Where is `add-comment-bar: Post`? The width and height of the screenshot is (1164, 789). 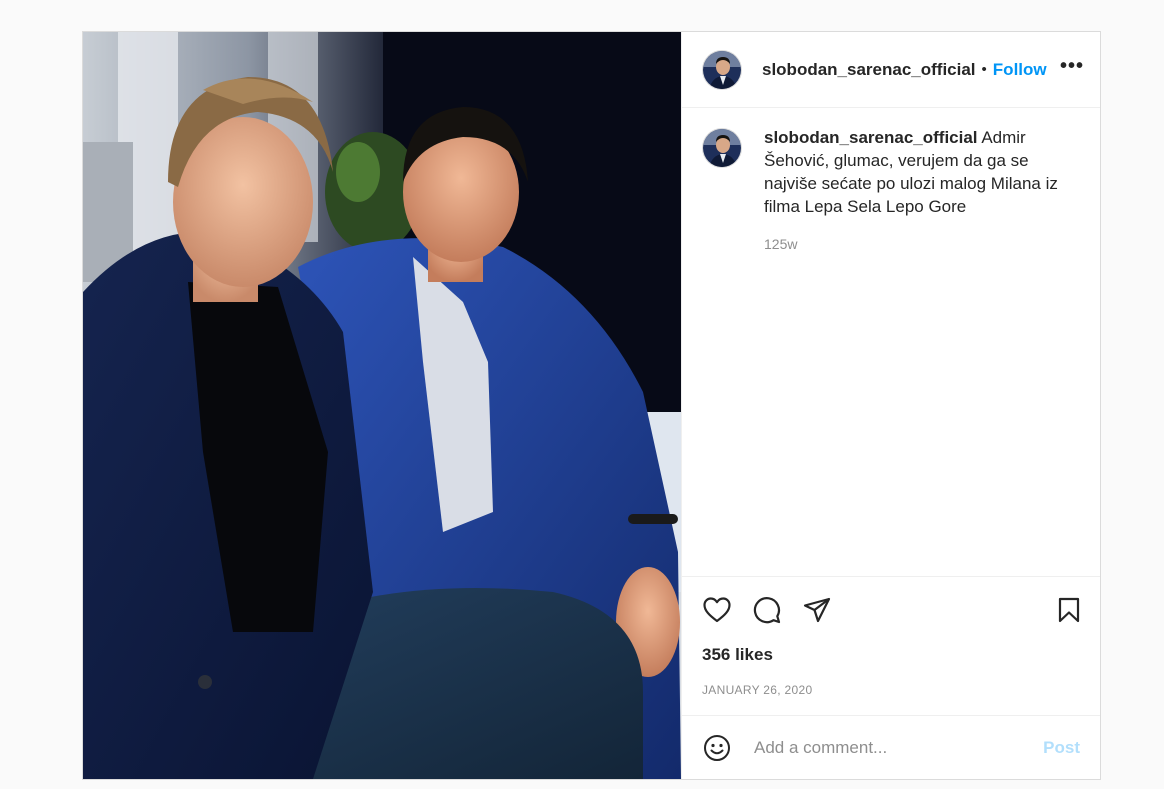 add-comment-bar: Post is located at coordinates (891, 747).